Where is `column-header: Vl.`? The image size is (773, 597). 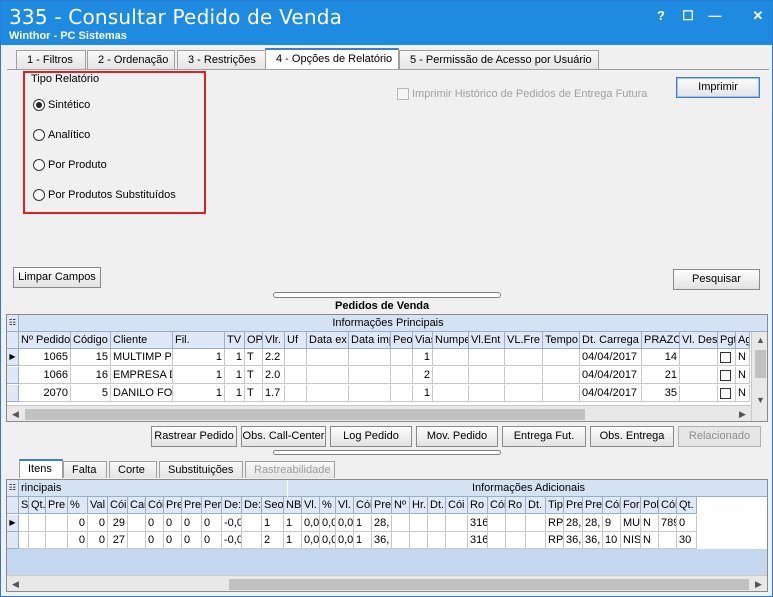
column-header: Vl. is located at coordinates (311, 505).